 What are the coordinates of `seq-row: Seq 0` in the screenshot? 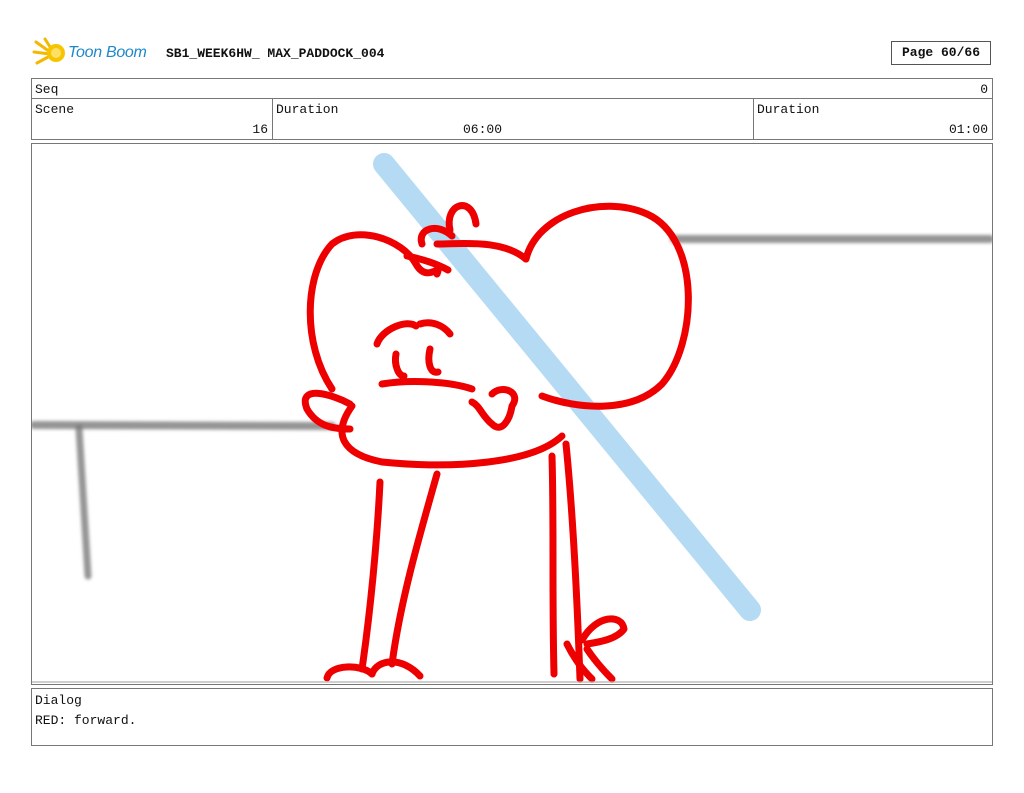 It's located at (512, 88).